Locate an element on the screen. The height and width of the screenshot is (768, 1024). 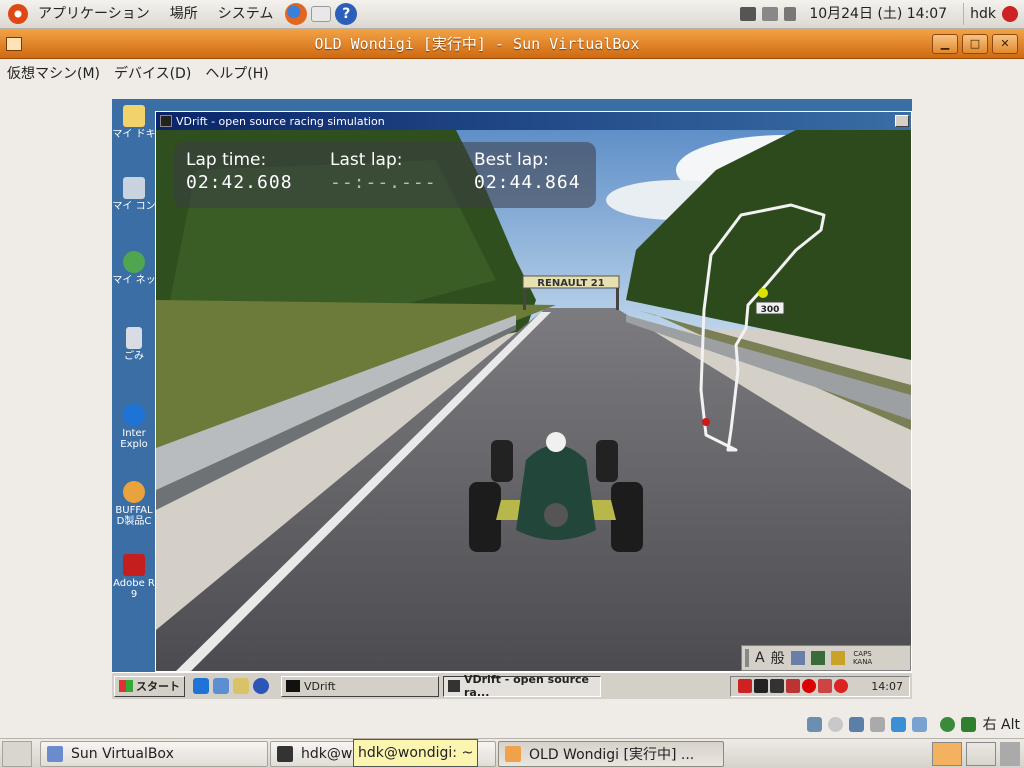
battery-icon is located at coordinates (790, 14).